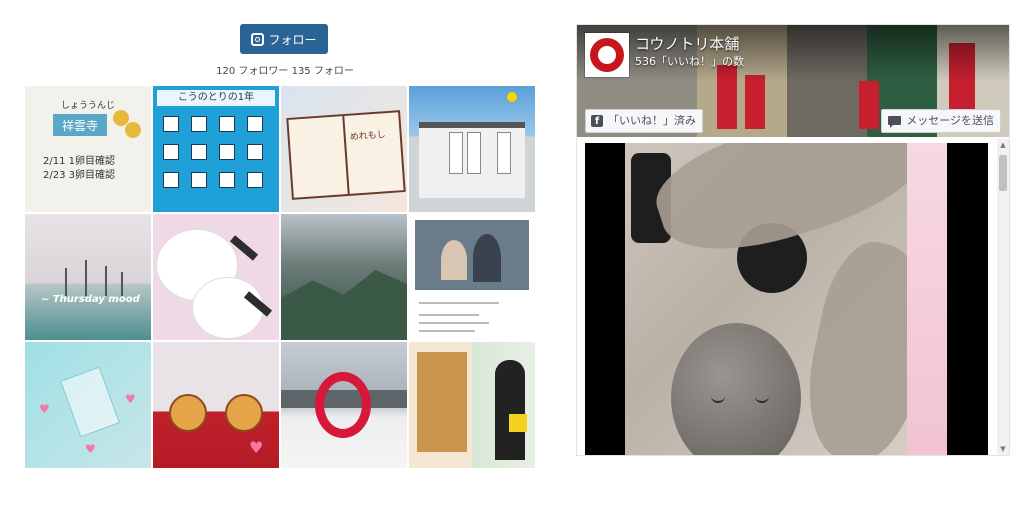  I want to click on menu-board: めれもし, so click(346, 155).